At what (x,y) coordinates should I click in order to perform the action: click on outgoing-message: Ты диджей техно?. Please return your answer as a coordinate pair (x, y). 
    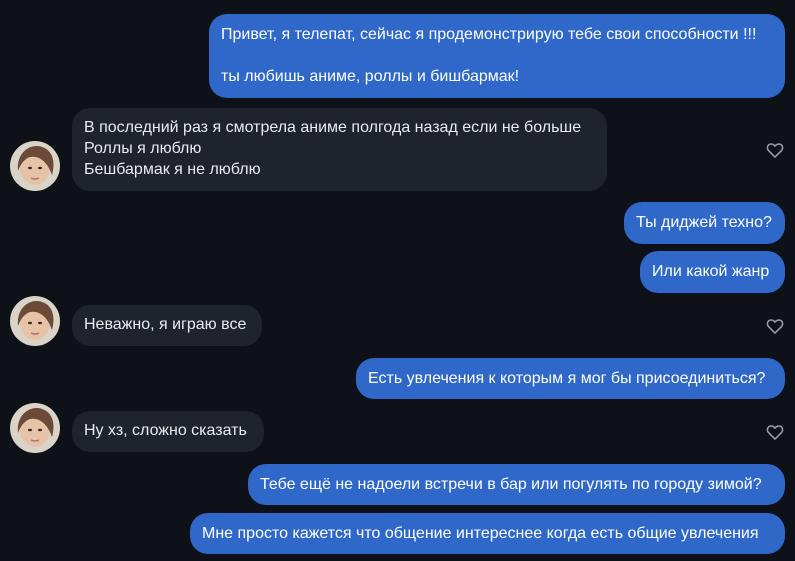
    Looking at the image, I should click on (704, 223).